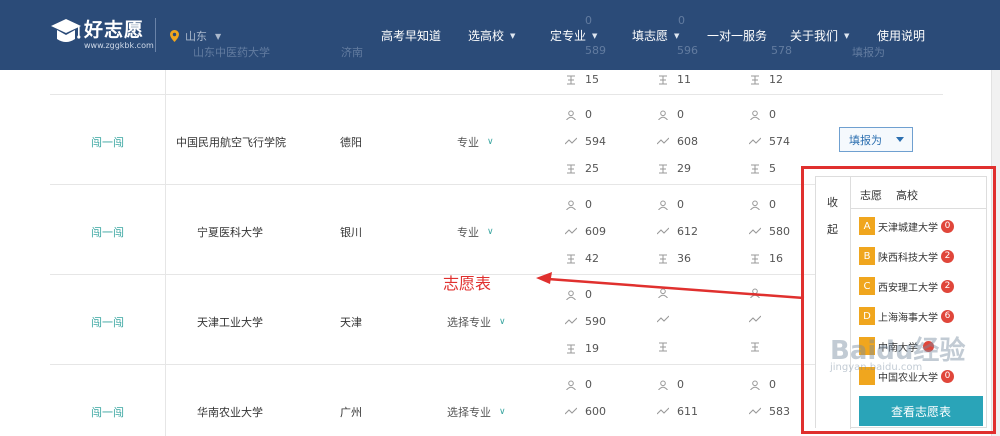 The image size is (1000, 436). What do you see at coordinates (230, 322) in the screenshot?
I see `university-name: 天津工业大学` at bounding box center [230, 322].